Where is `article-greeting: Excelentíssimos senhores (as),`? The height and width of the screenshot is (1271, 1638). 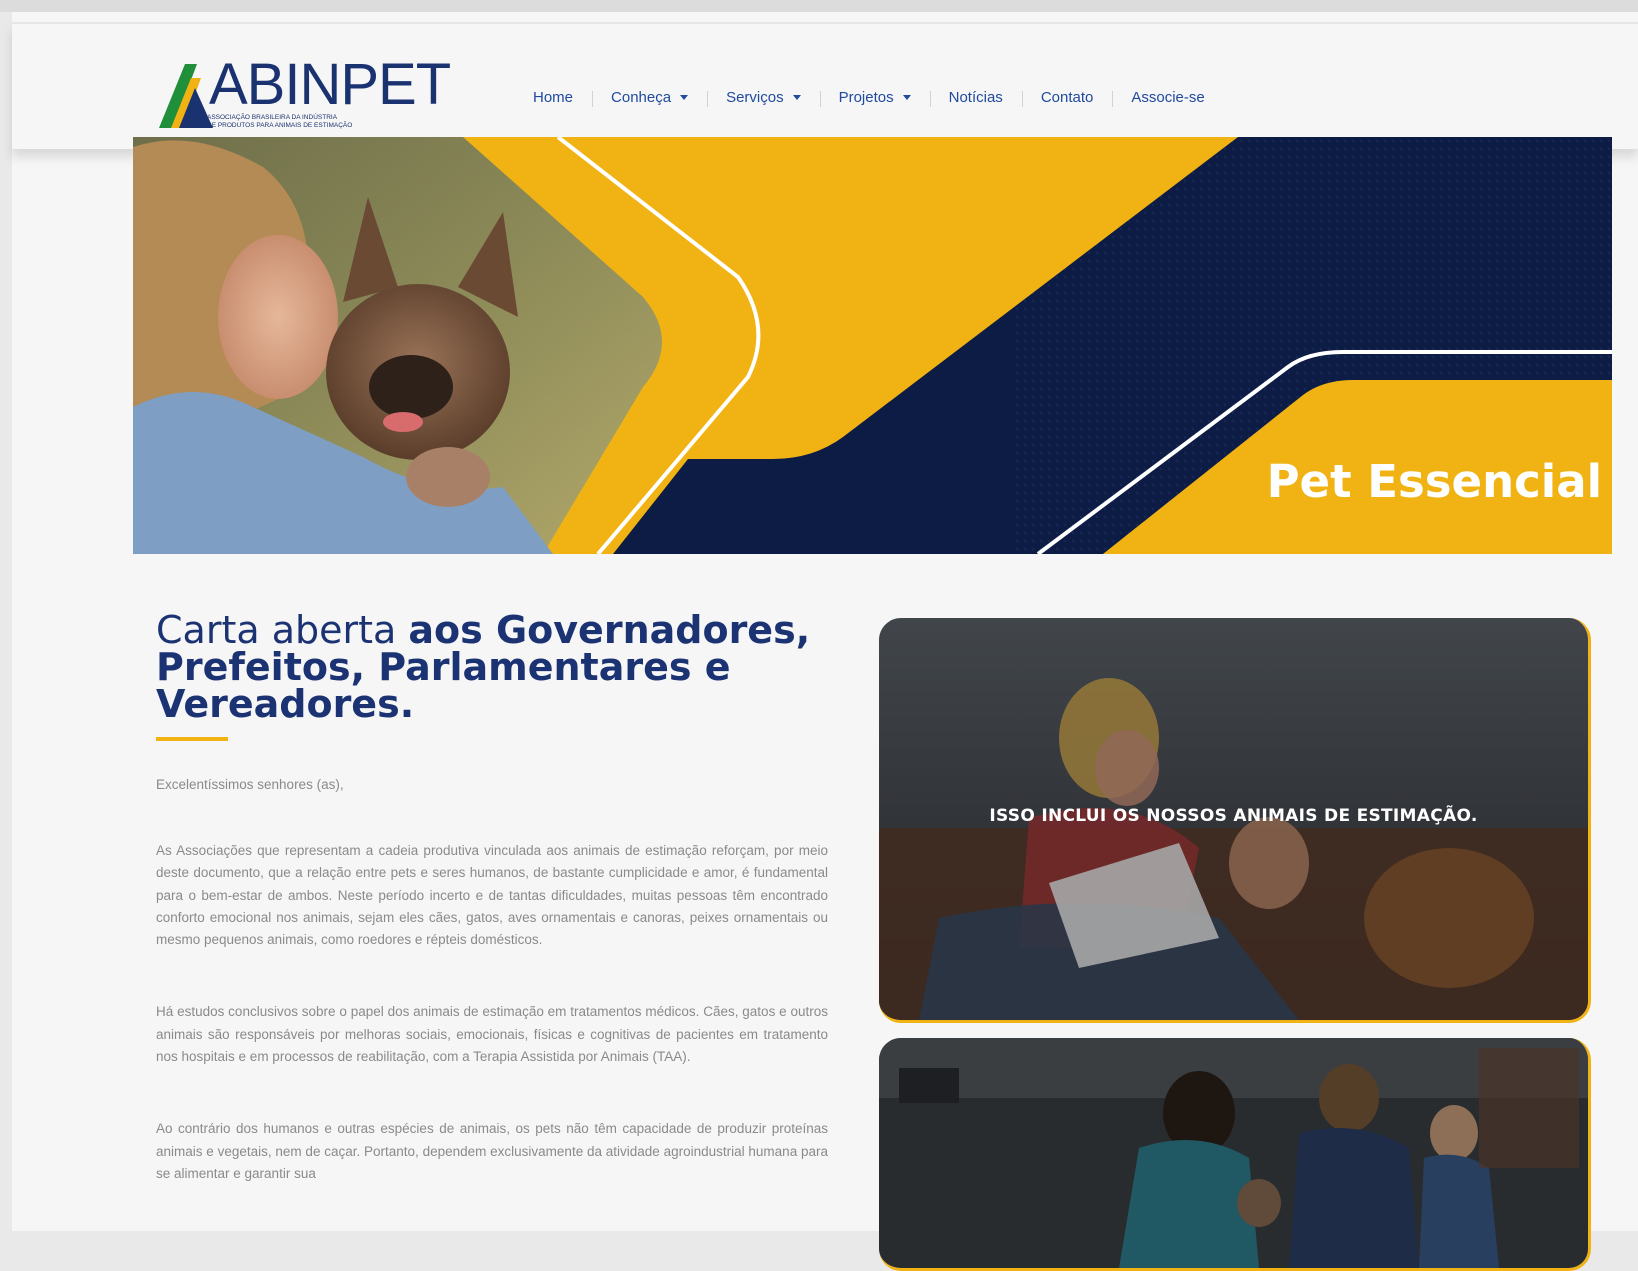 article-greeting: Excelentíssimos senhores (as), is located at coordinates (250, 784).